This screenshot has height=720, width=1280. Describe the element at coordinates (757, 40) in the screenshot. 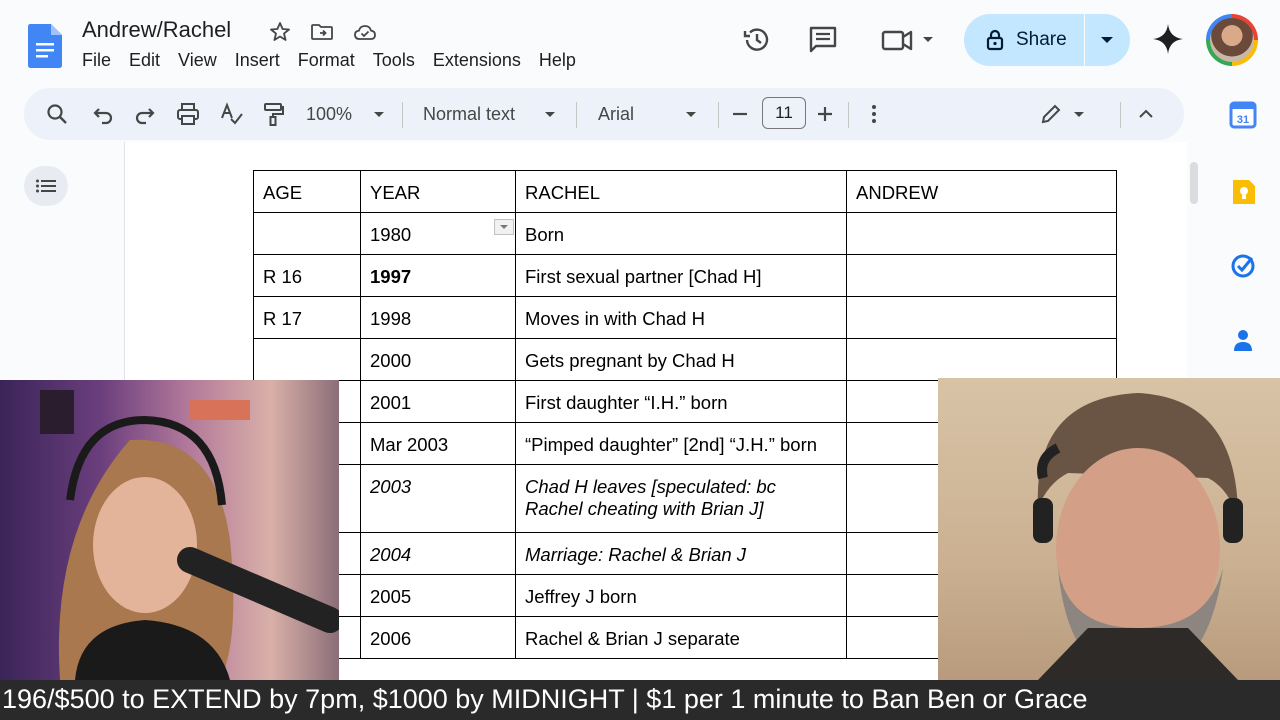

I see `version-history-icon` at that location.